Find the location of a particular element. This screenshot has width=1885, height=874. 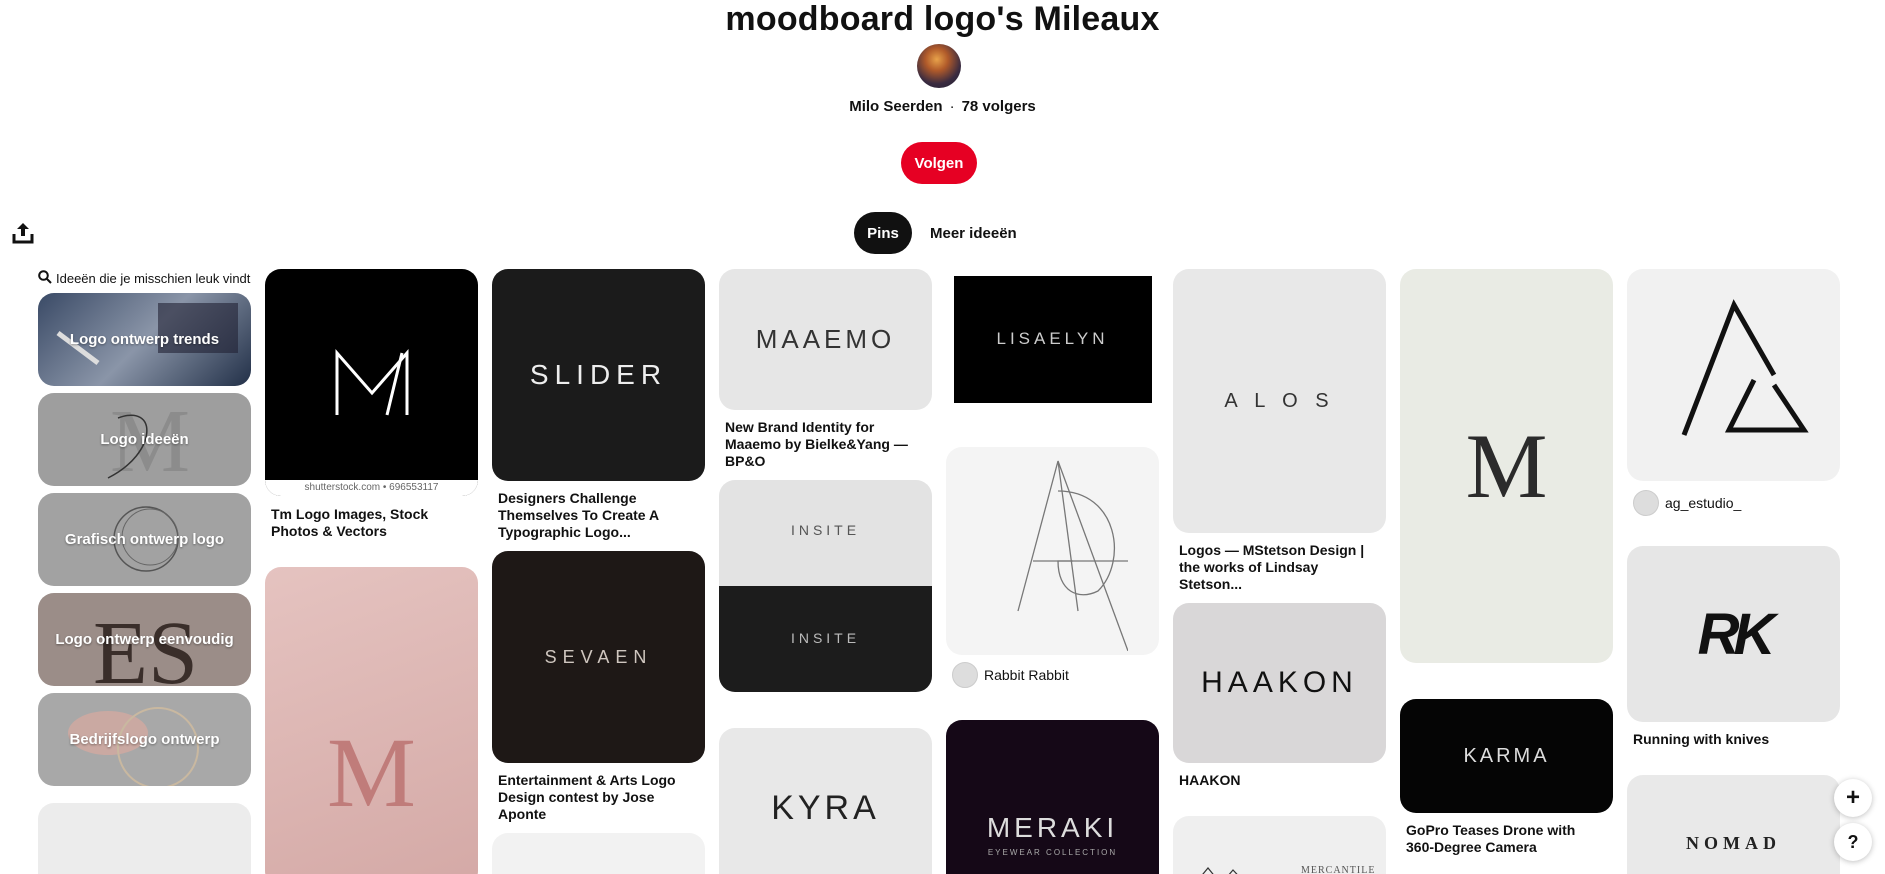

pin-pink-m: M is located at coordinates (371, 720).